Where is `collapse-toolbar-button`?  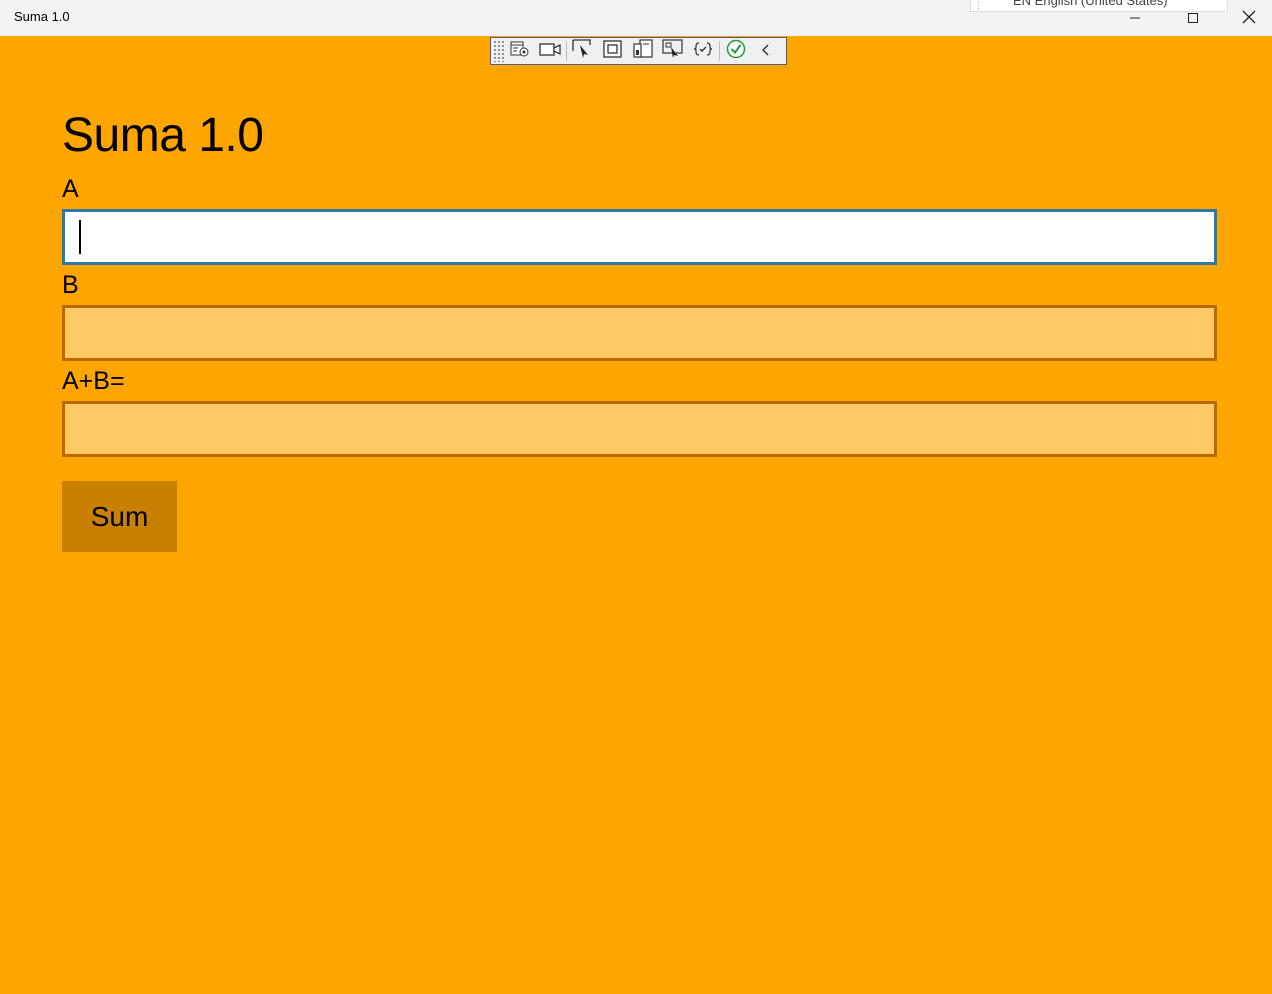 collapse-toolbar-button is located at coordinates (766, 51).